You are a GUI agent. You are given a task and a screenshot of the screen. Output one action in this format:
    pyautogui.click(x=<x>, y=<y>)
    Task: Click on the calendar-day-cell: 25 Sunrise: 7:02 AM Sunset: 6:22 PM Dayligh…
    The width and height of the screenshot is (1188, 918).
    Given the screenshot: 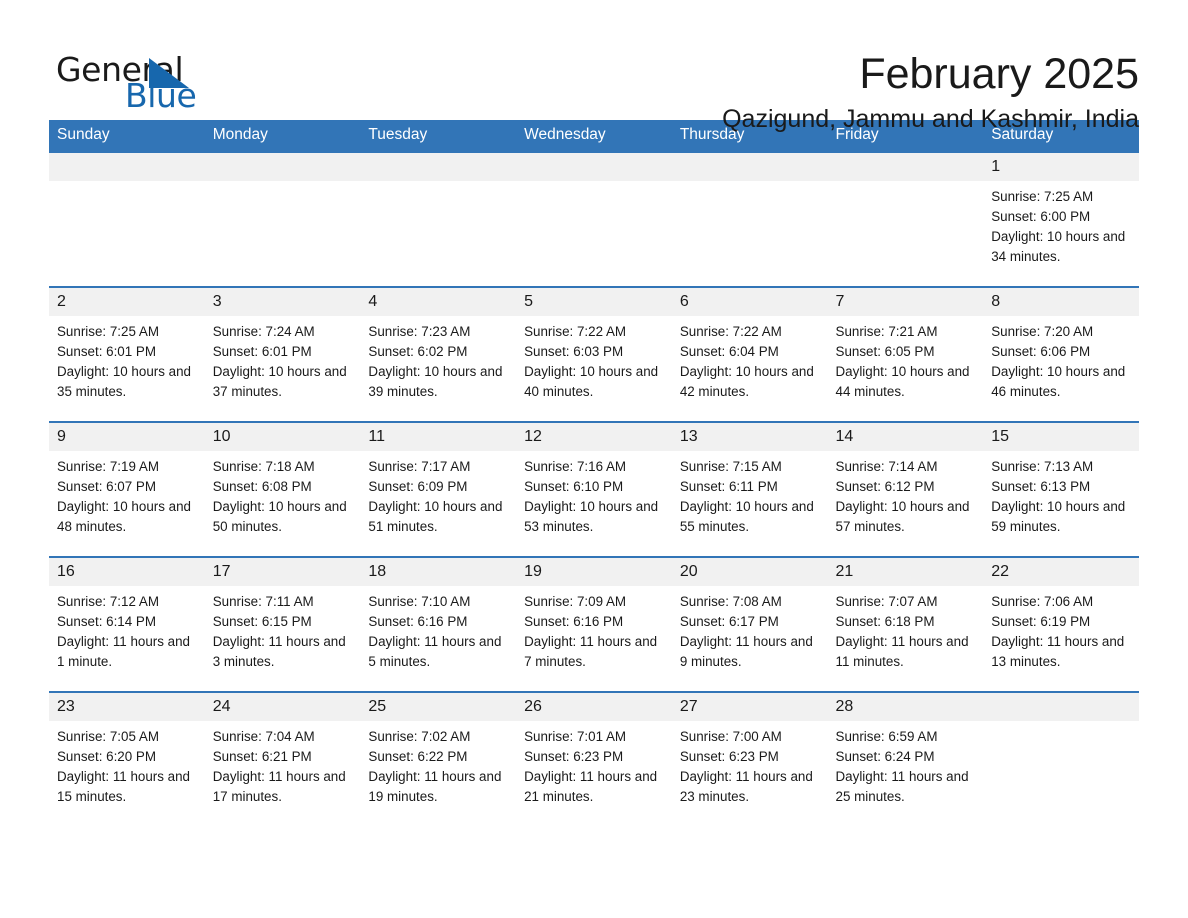 What is the action you would take?
    pyautogui.click(x=438, y=752)
    